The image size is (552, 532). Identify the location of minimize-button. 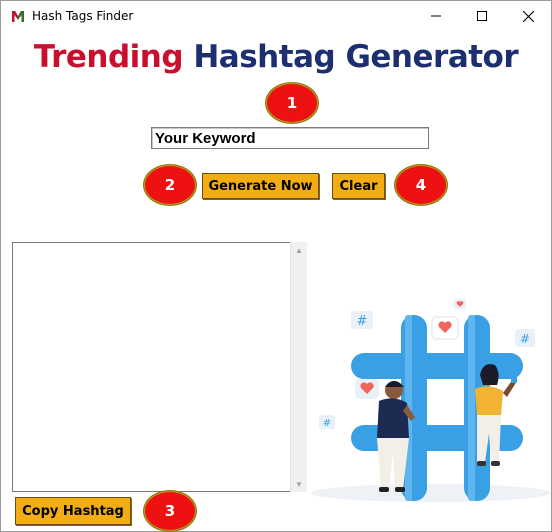
(436, 16).